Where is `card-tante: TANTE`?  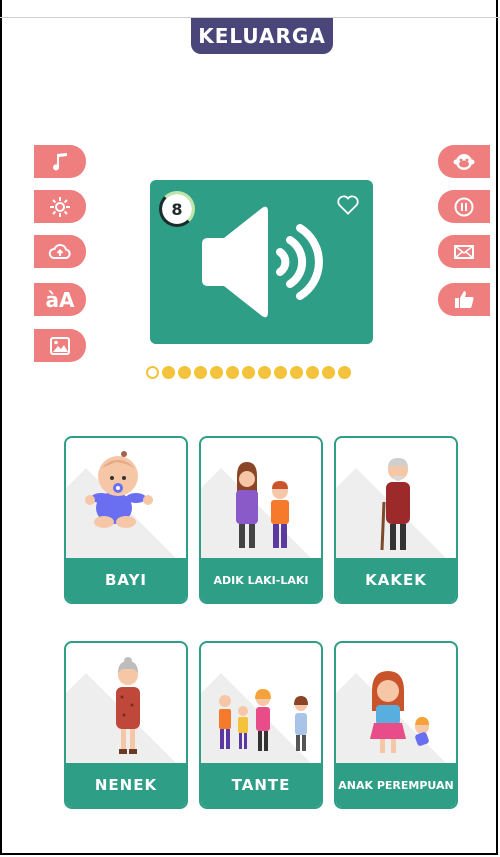
card-tante: TANTE is located at coordinates (261, 725).